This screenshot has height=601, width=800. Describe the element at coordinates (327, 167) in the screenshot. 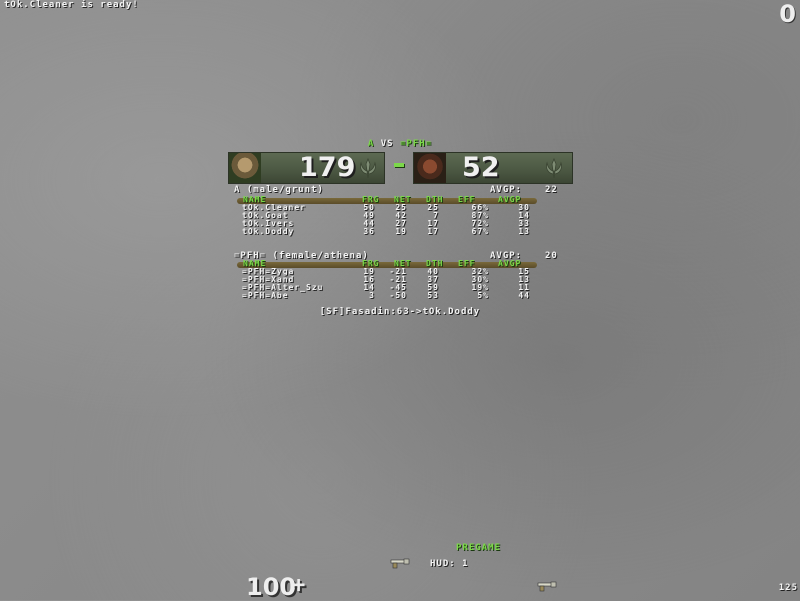

I see `team-a-score: 179` at that location.